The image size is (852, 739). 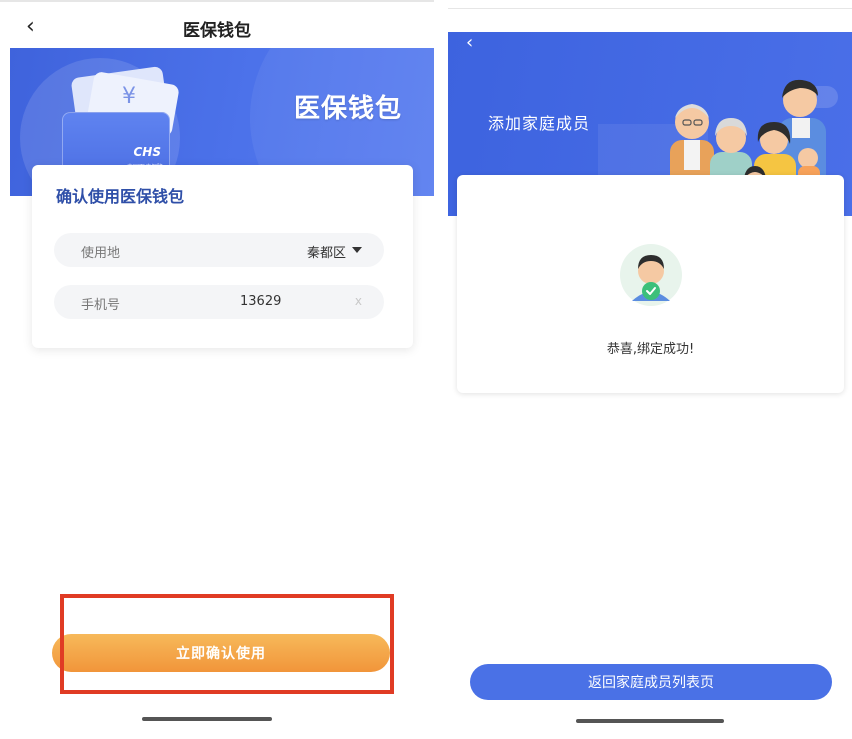 What do you see at coordinates (650, 349) in the screenshot?
I see `success-message: 恭喜,绑定成功!` at bounding box center [650, 349].